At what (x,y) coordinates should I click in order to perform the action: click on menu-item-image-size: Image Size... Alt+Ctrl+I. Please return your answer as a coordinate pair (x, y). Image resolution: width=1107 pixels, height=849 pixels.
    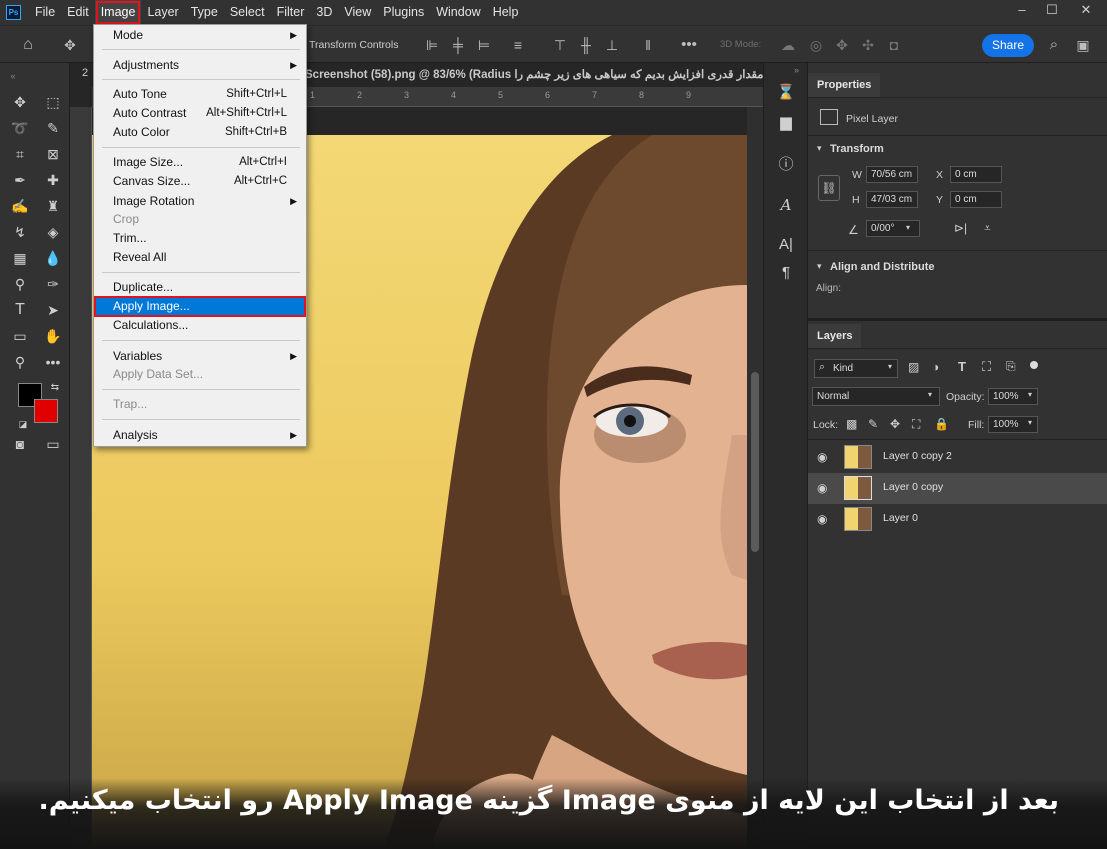
    Looking at the image, I should click on (200, 162).